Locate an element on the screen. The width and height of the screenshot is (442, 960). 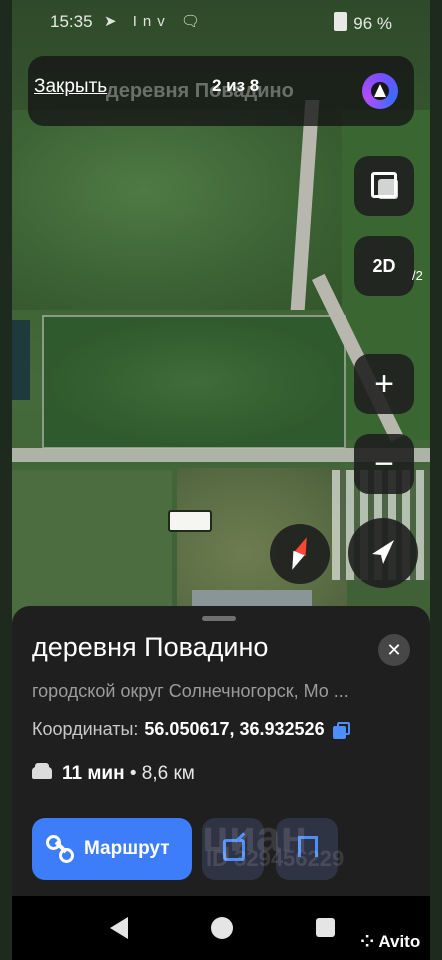
route-button: Маршрут is located at coordinates (112, 849).